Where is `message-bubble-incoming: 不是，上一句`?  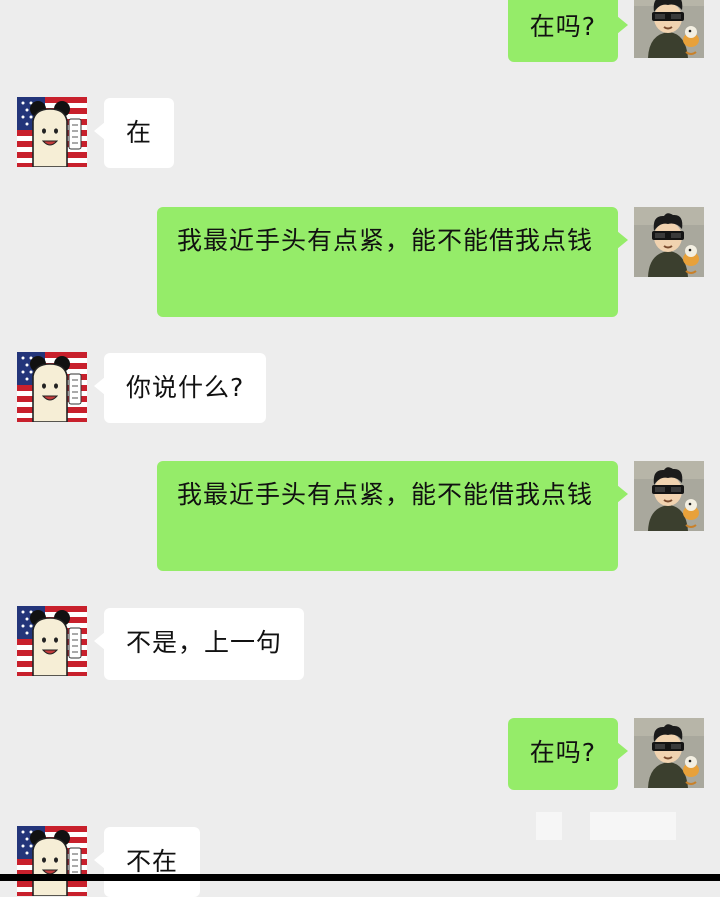
message-bubble-incoming: 不是，上一句 is located at coordinates (199, 644).